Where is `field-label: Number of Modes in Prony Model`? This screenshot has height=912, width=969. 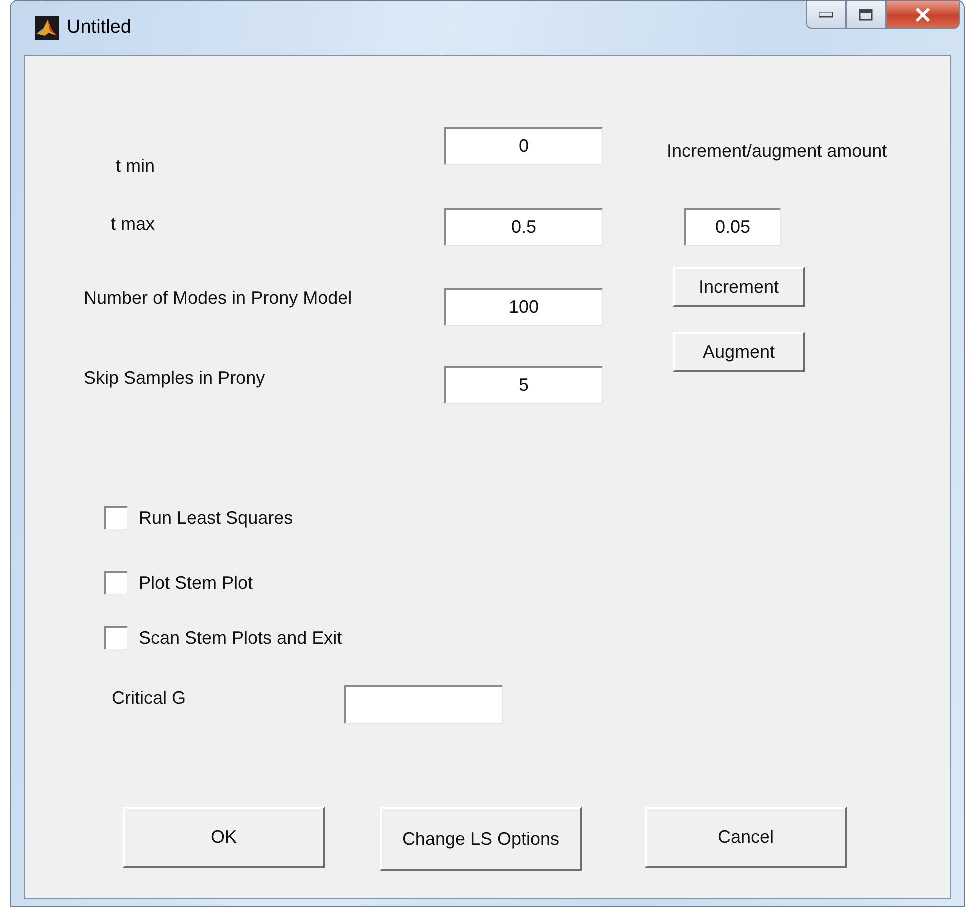
field-label: Number of Modes in Prony Model is located at coordinates (218, 298).